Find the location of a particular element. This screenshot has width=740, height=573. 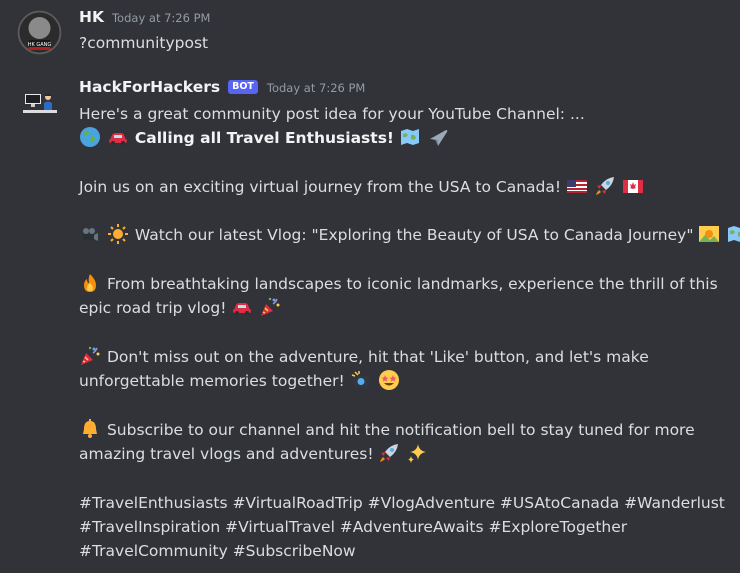

fire-icon is located at coordinates (90, 283).